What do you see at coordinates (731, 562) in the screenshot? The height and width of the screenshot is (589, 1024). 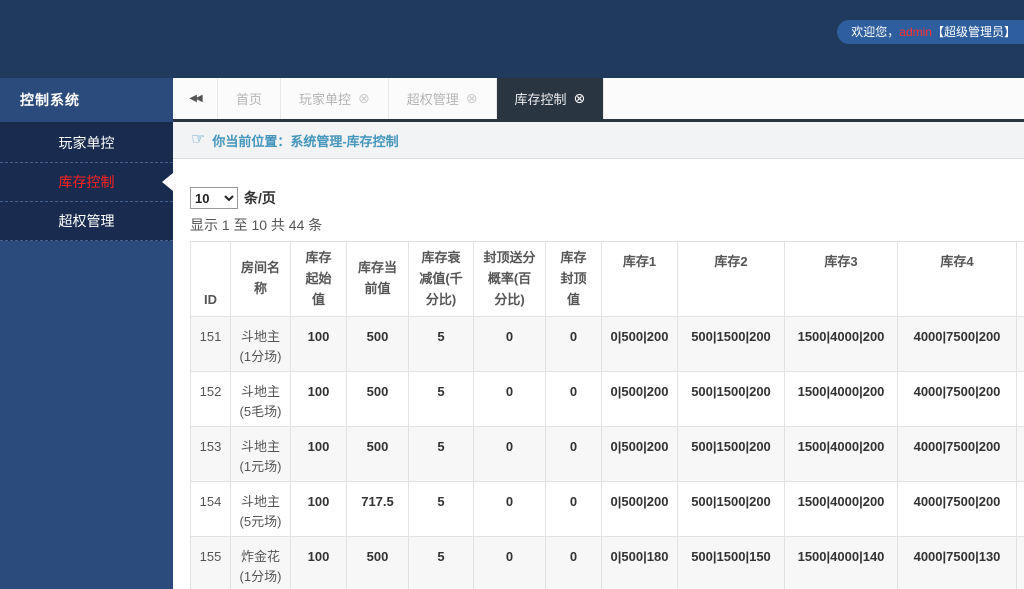 I see `table-cell: 500|1500|150` at bounding box center [731, 562].